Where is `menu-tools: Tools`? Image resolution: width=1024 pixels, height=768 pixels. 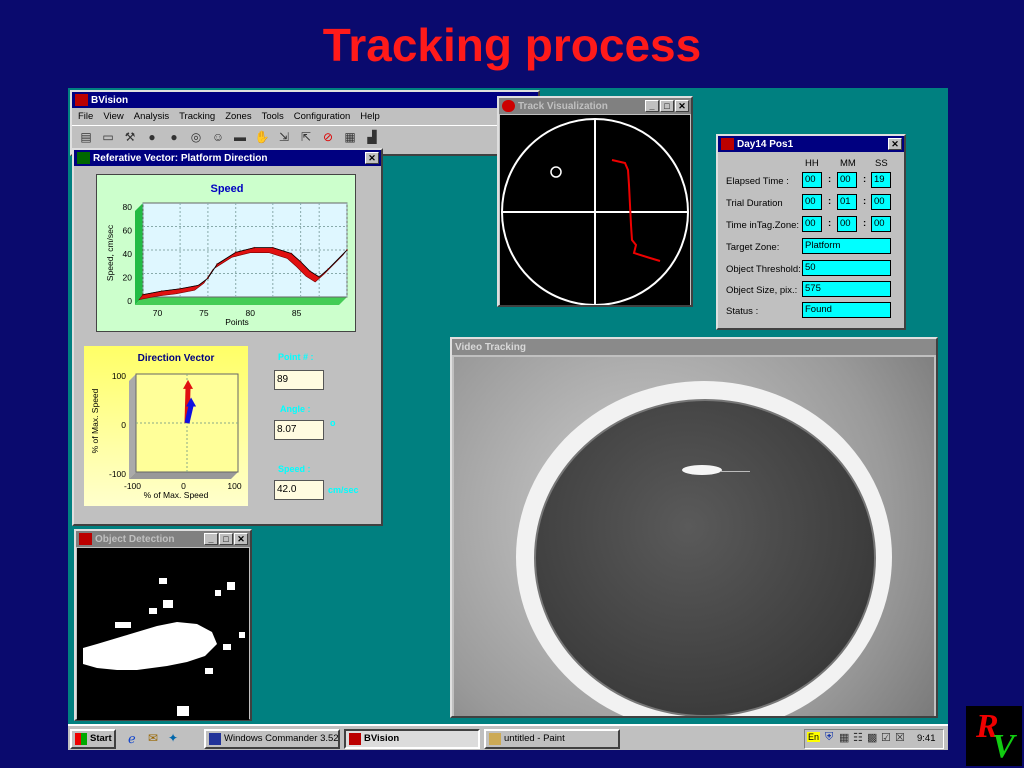 menu-tools: Tools is located at coordinates (273, 116).